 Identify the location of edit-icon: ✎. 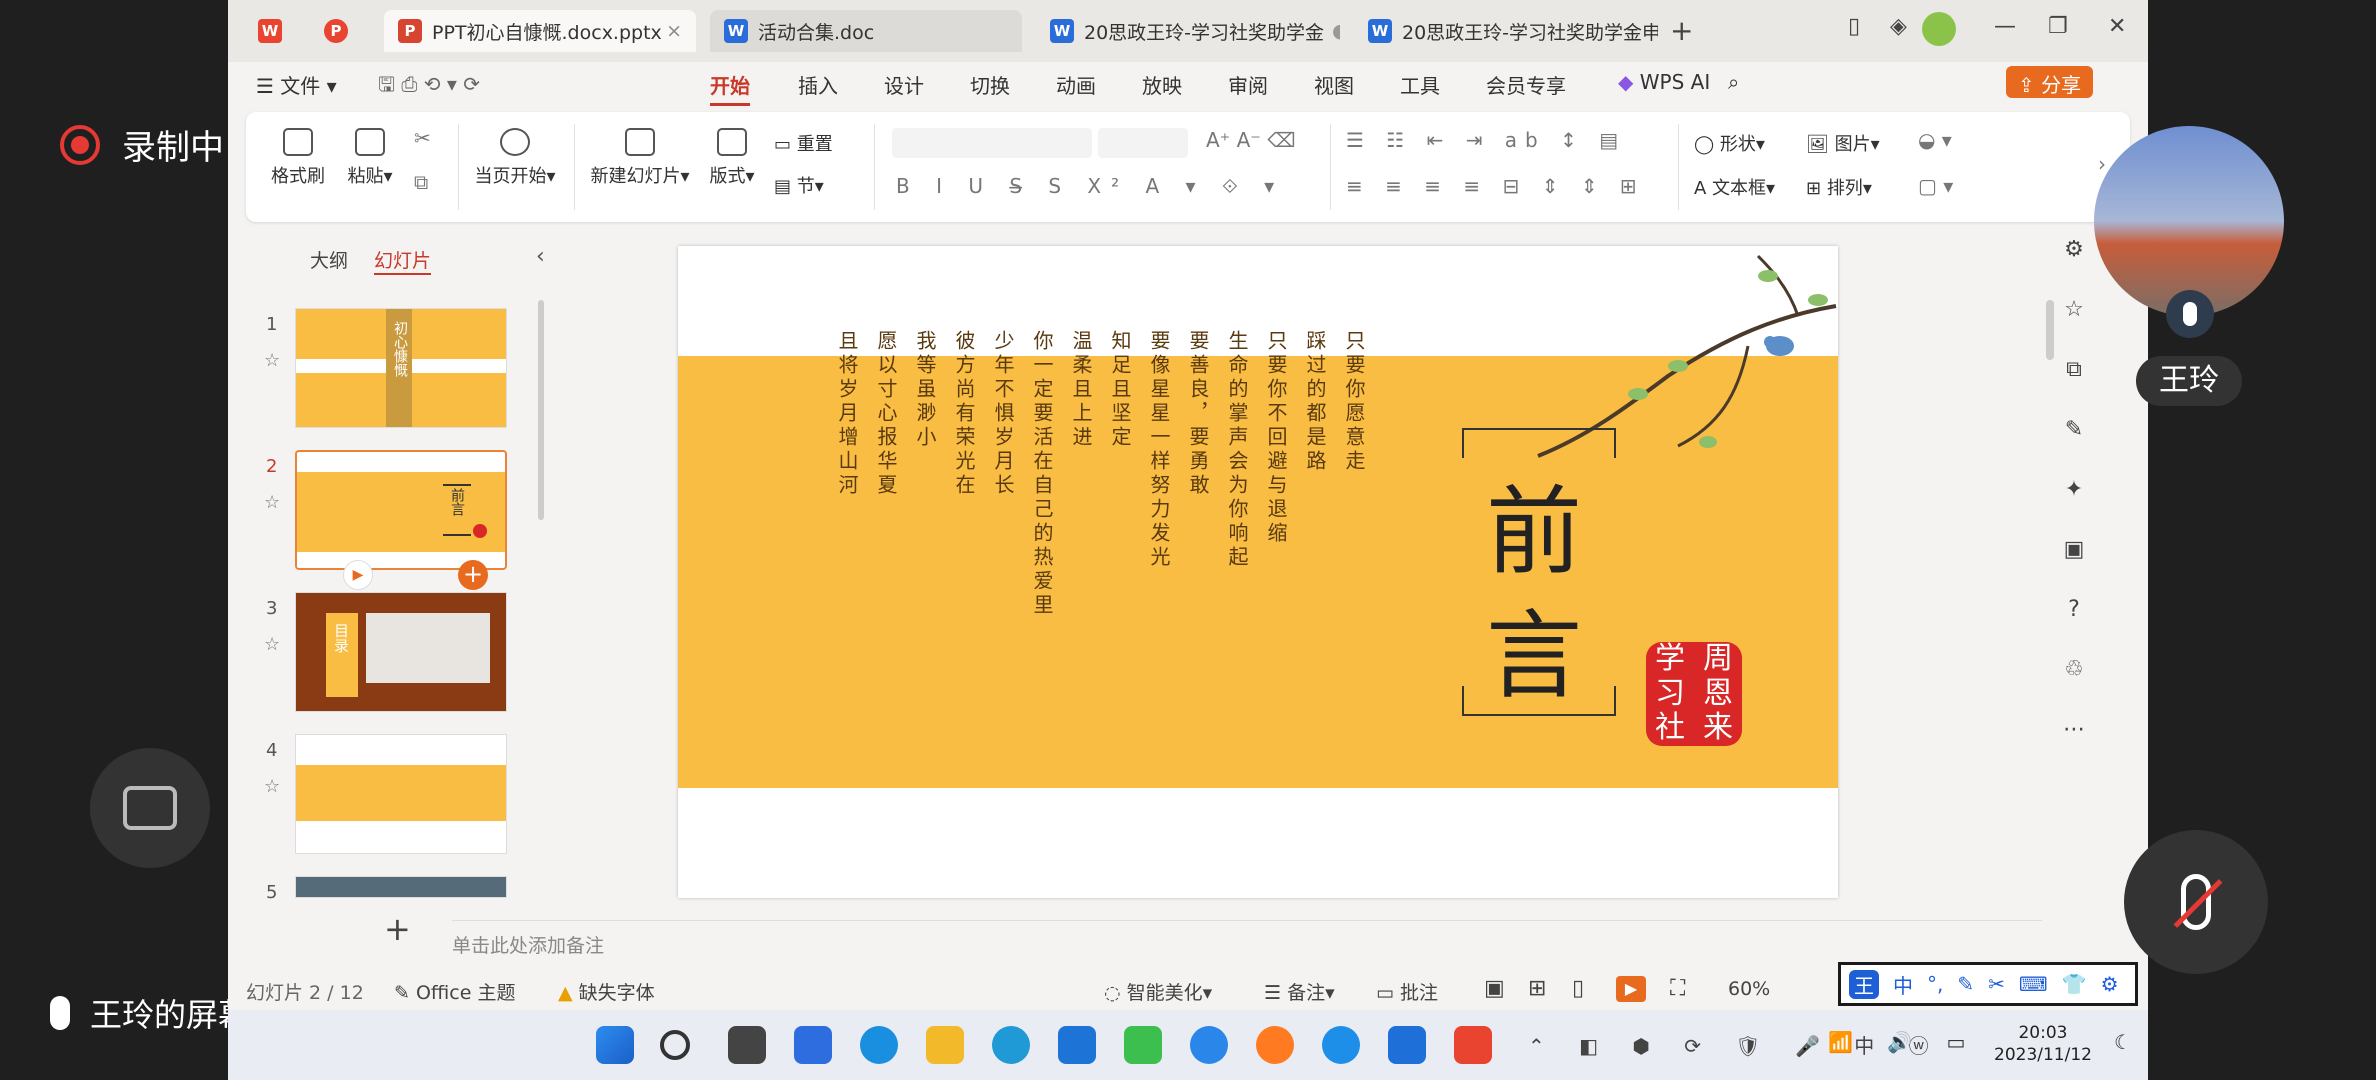
(2074, 430).